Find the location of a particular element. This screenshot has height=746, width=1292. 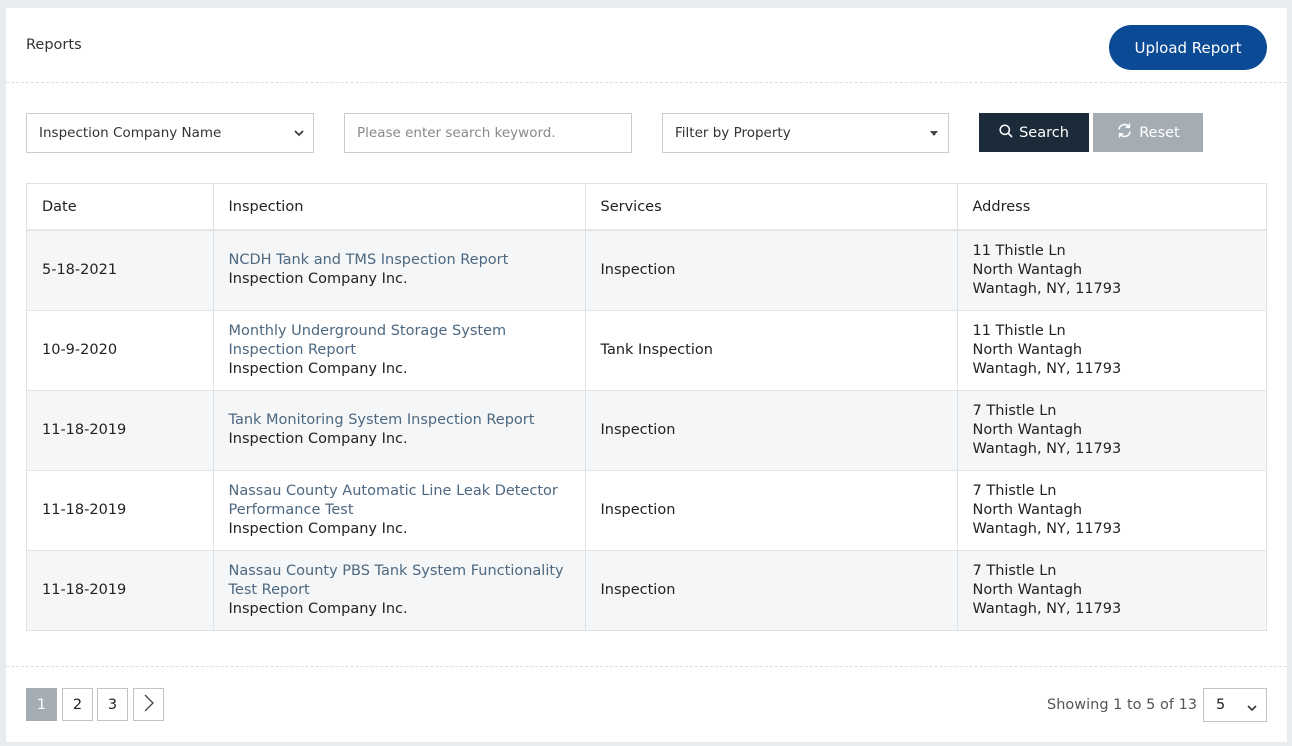

chevron-right-icon is located at coordinates (149, 705).